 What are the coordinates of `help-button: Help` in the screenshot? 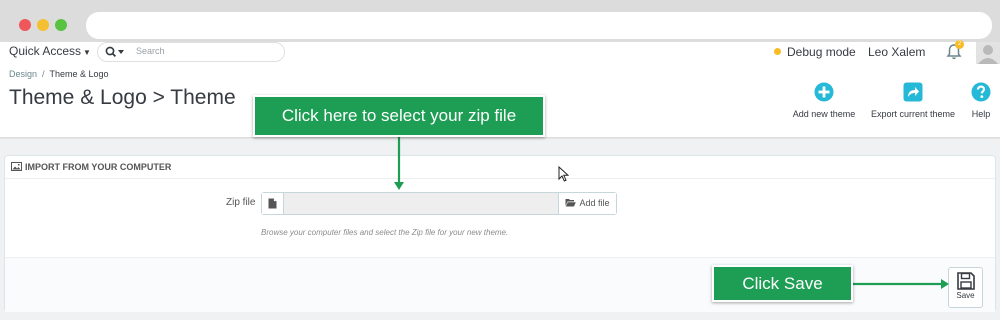 It's located at (981, 100).